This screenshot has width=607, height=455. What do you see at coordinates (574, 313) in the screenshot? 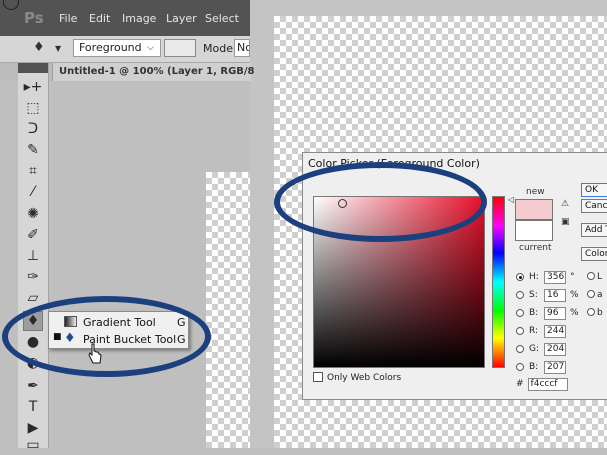
I see `brightness-unit: %` at bounding box center [574, 313].